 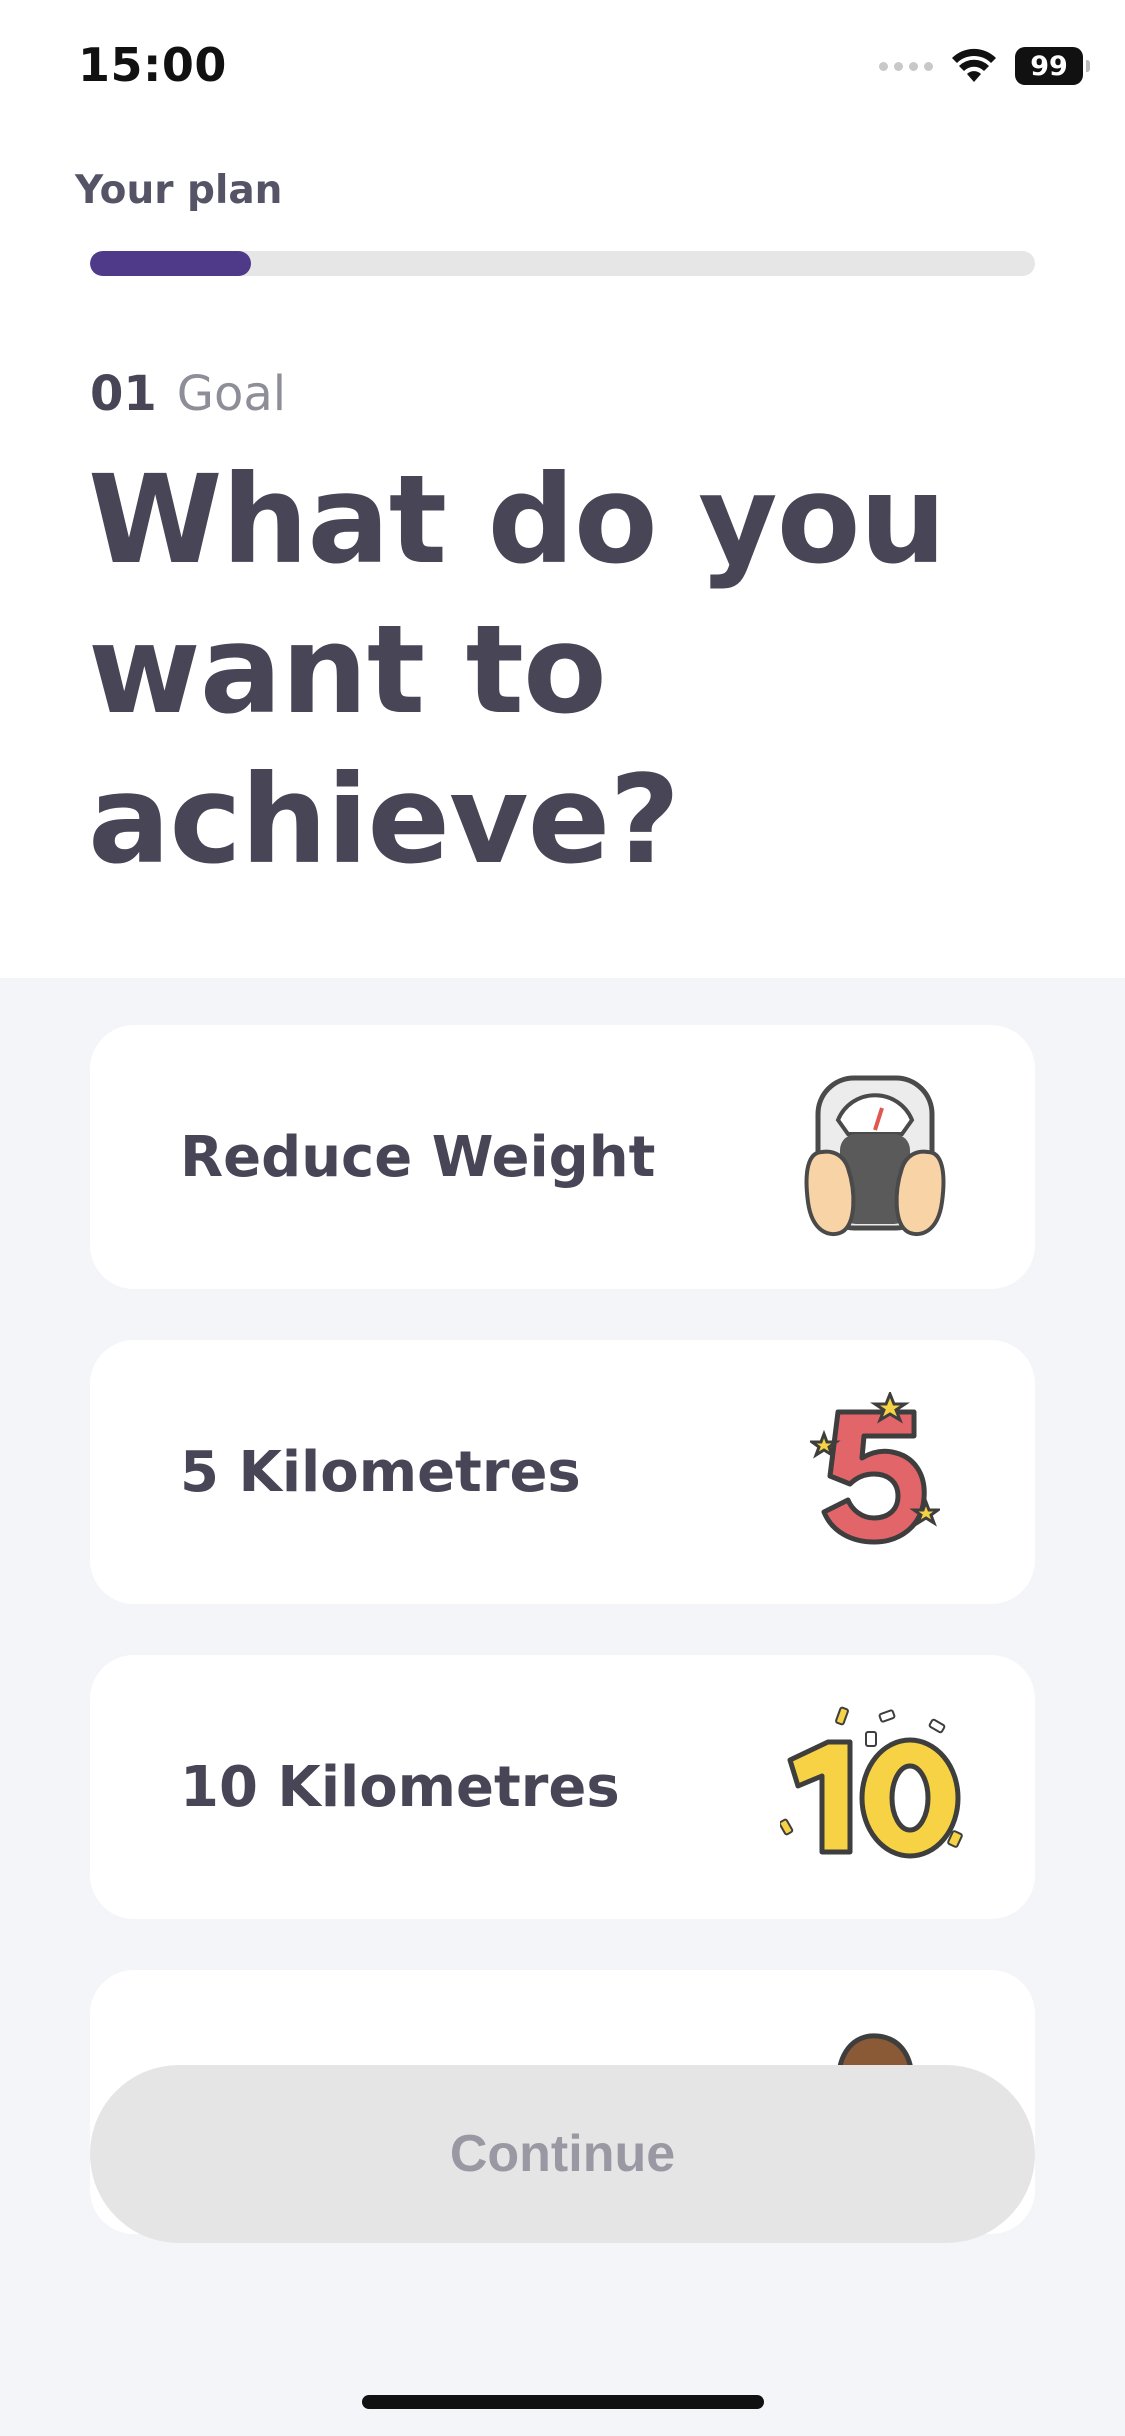 What do you see at coordinates (562, 67) in the screenshot?
I see `status-bar: 15:00 99` at bounding box center [562, 67].